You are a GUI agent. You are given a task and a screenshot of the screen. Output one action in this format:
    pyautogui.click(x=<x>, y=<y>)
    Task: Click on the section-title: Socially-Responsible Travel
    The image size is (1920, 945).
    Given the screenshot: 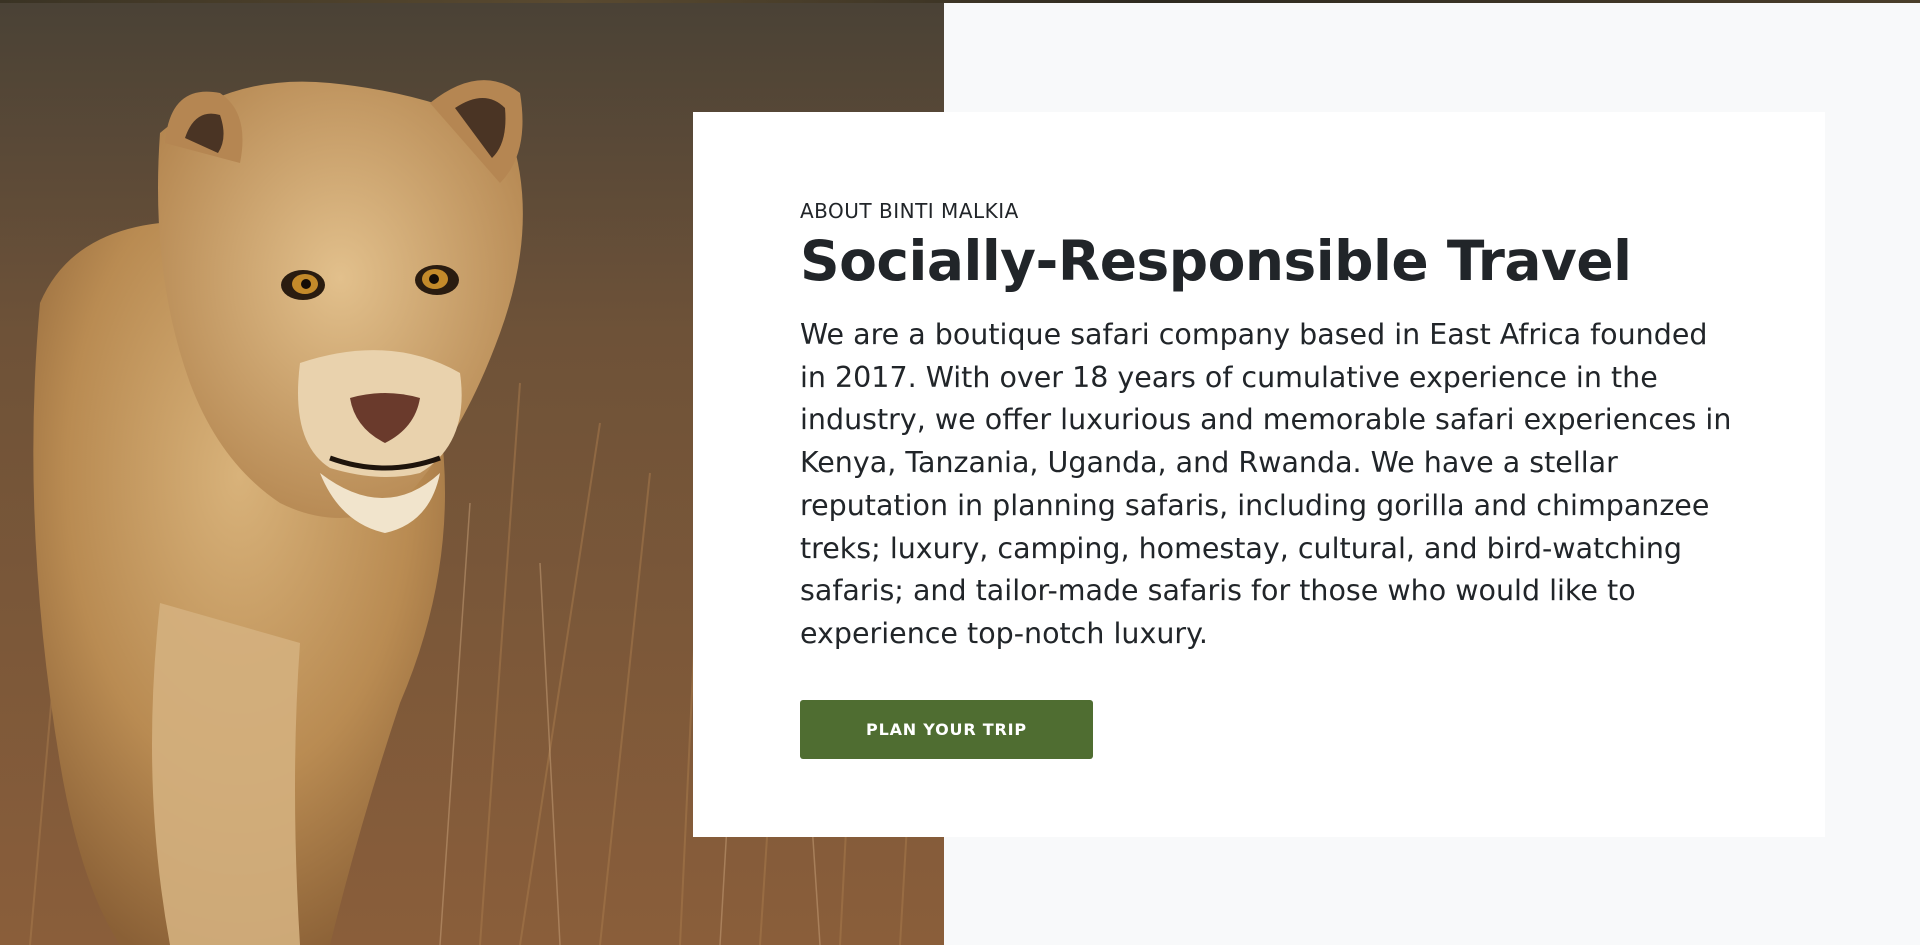 What is the action you would take?
    pyautogui.click(x=1216, y=261)
    